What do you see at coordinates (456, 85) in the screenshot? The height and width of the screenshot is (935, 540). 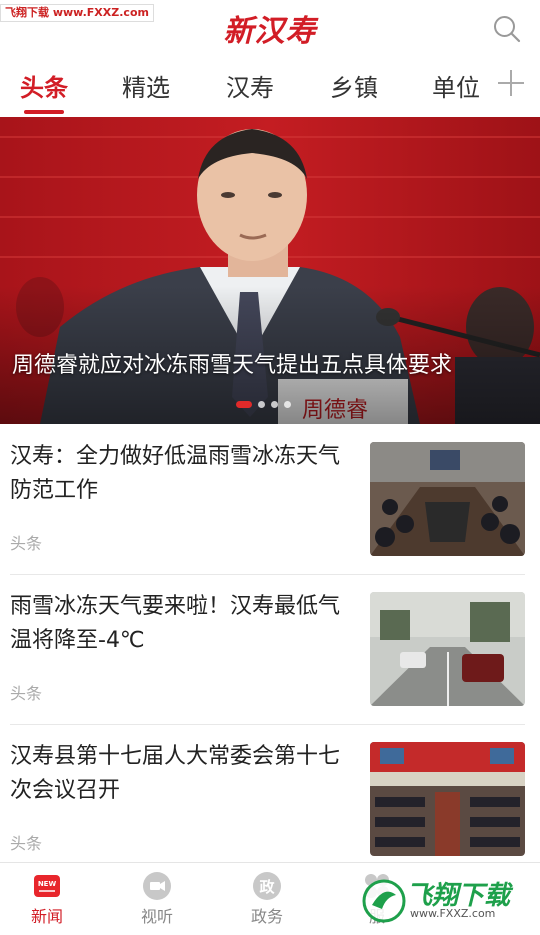 I see `tab-units: 单位` at bounding box center [456, 85].